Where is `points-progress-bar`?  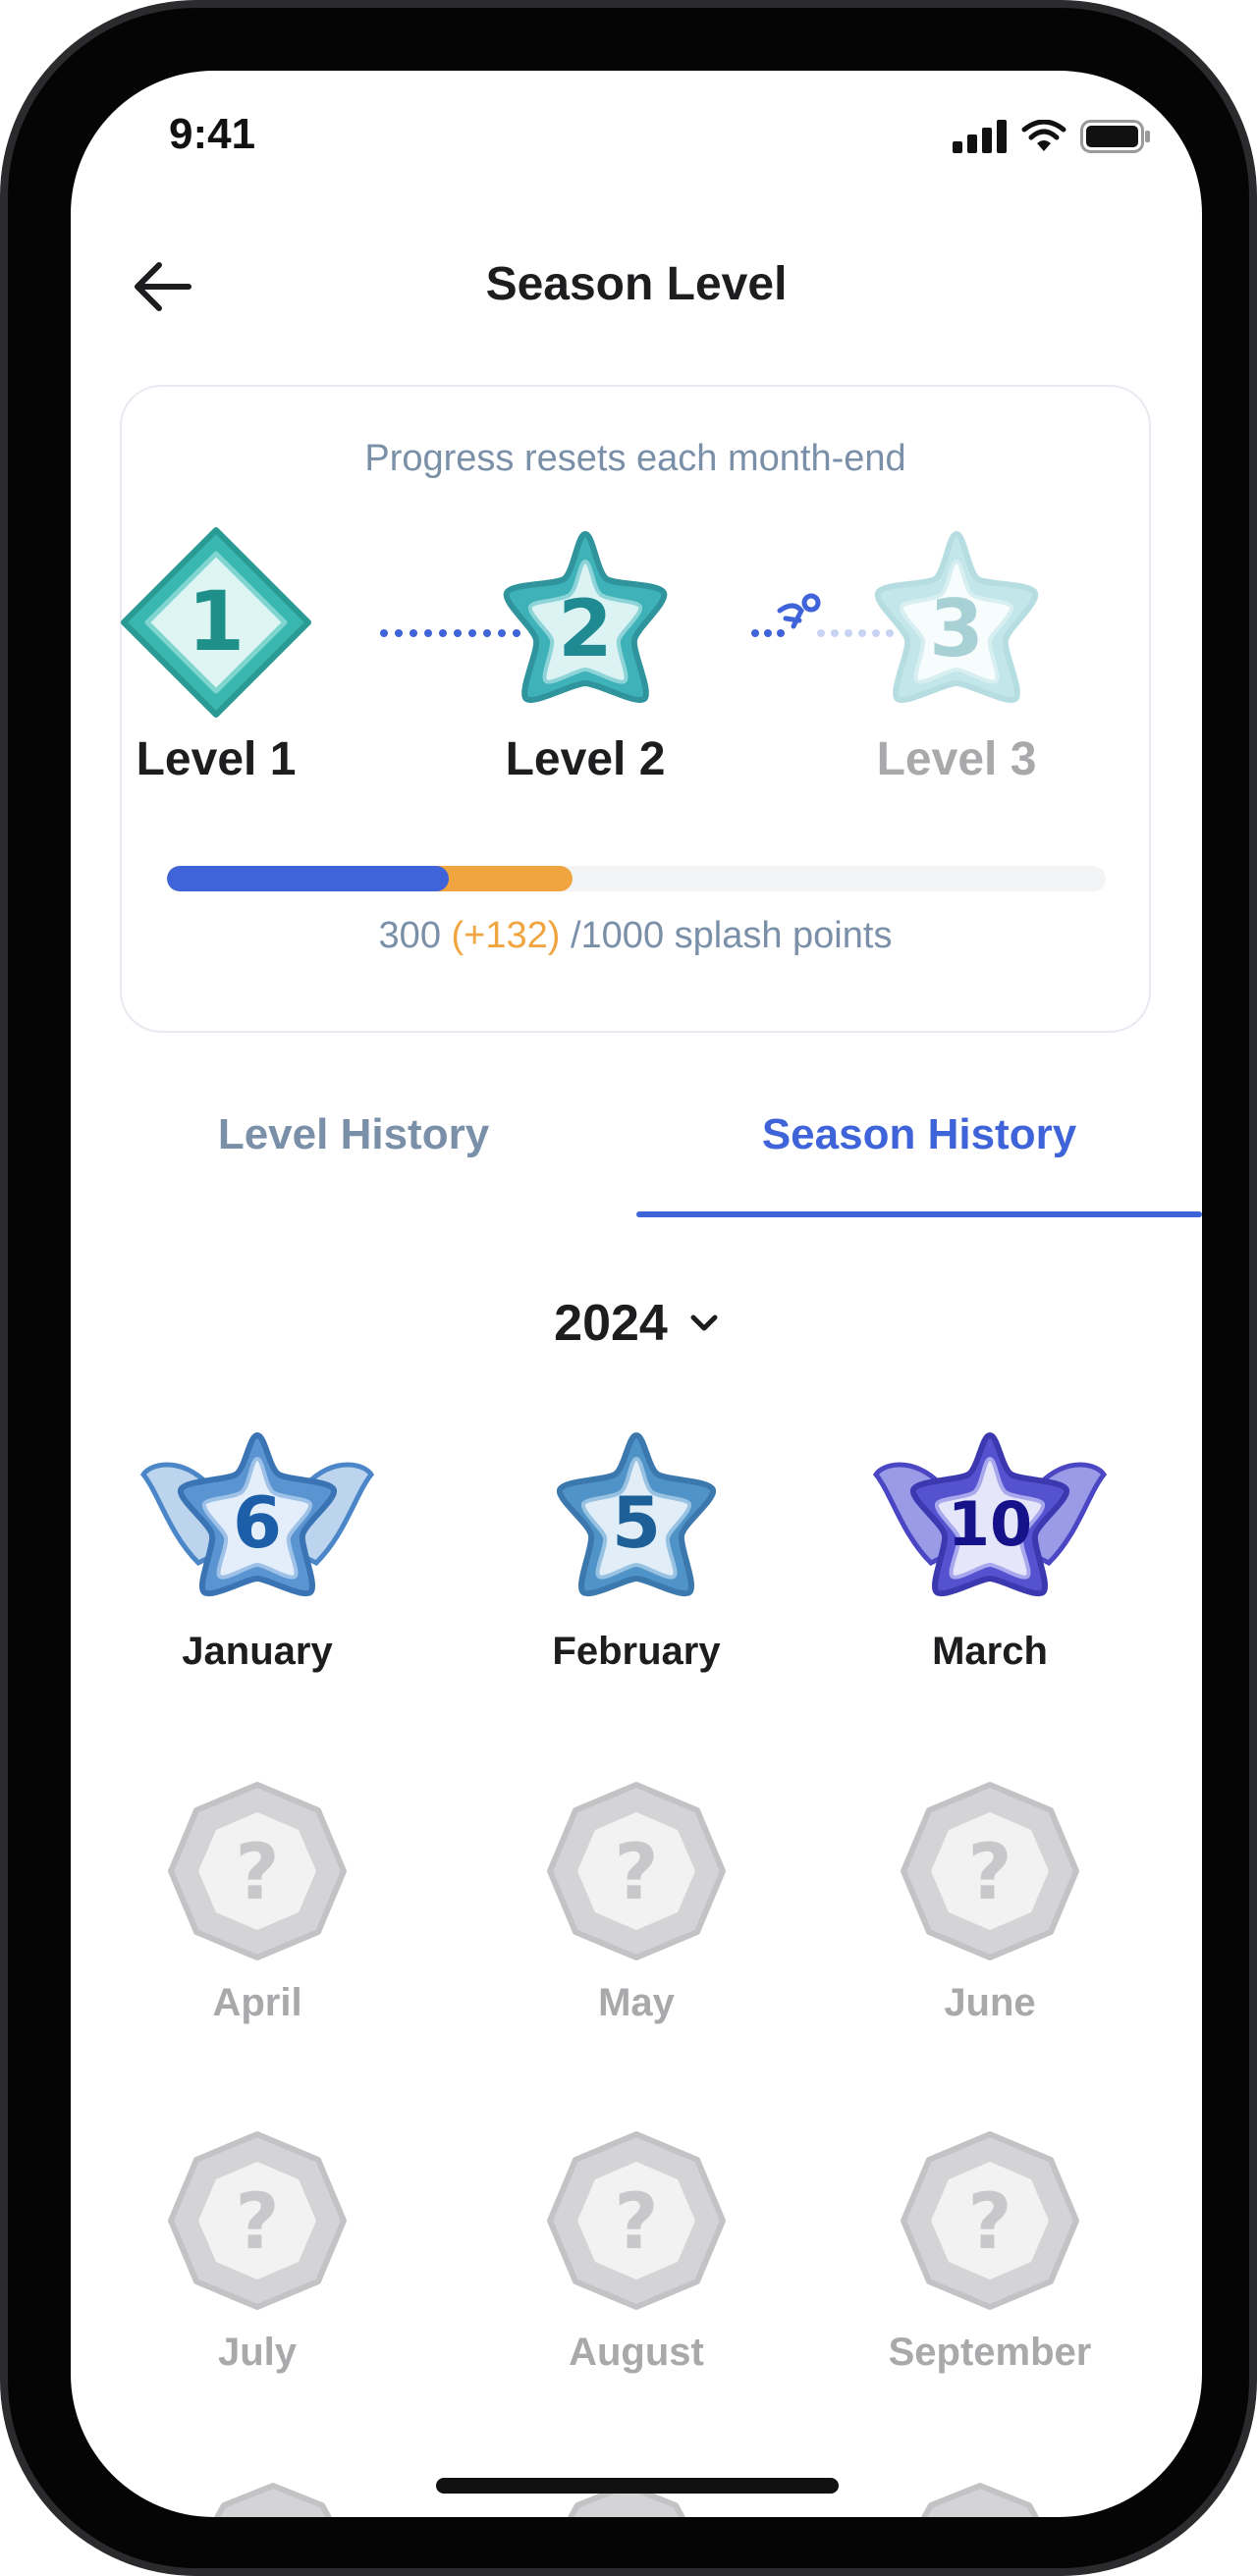 points-progress-bar is located at coordinates (637, 878).